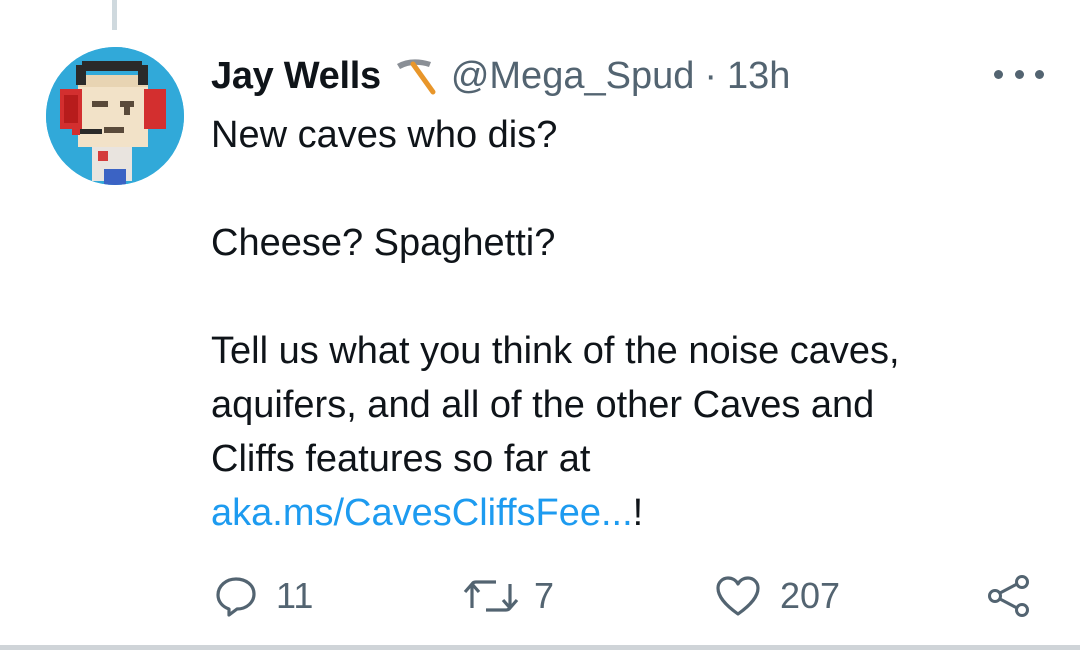 This screenshot has width=1080, height=650. I want to click on tweet-text-line: New caves who dis?, so click(384, 135).